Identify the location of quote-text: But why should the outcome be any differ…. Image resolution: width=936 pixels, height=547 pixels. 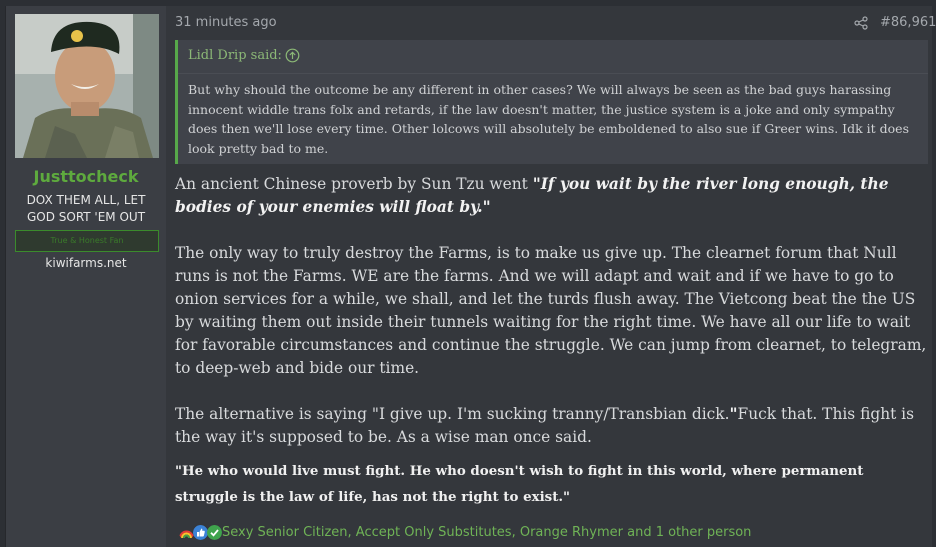
(548, 119).